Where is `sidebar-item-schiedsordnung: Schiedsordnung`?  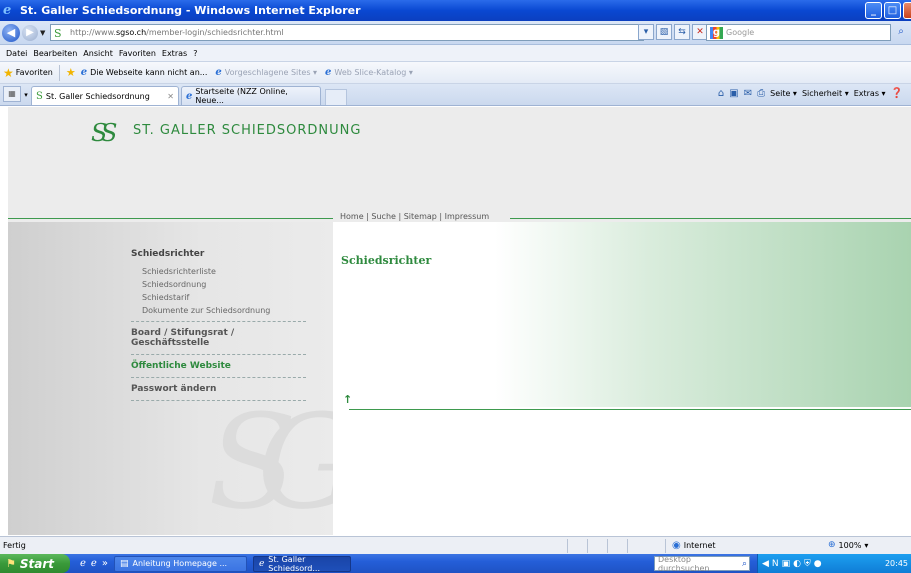 sidebar-item-schiedsordnung: Schiedsordnung is located at coordinates (224, 284).